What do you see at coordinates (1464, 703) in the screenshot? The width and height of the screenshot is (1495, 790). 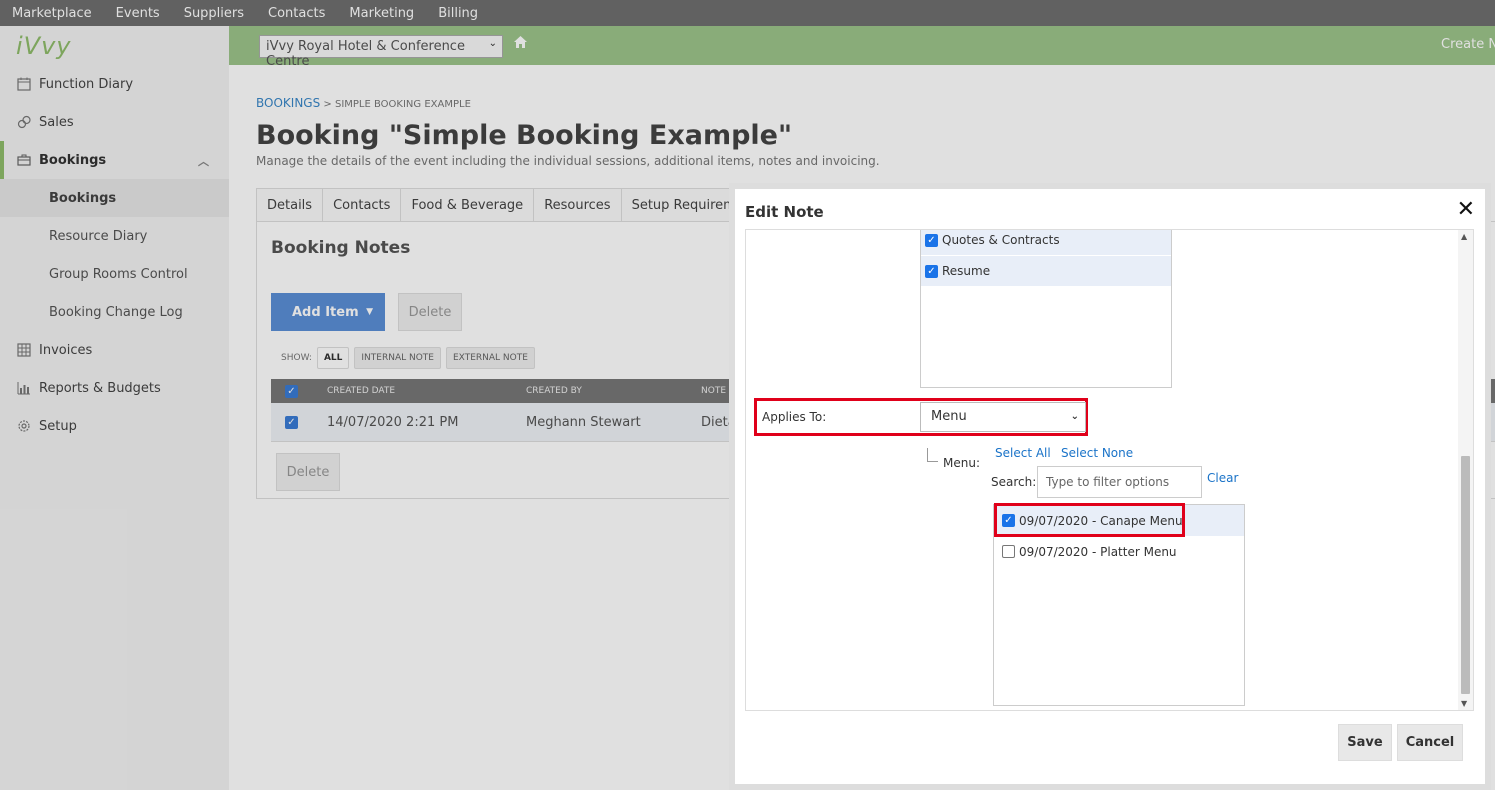 I see `scroll-down-icon: ▼` at bounding box center [1464, 703].